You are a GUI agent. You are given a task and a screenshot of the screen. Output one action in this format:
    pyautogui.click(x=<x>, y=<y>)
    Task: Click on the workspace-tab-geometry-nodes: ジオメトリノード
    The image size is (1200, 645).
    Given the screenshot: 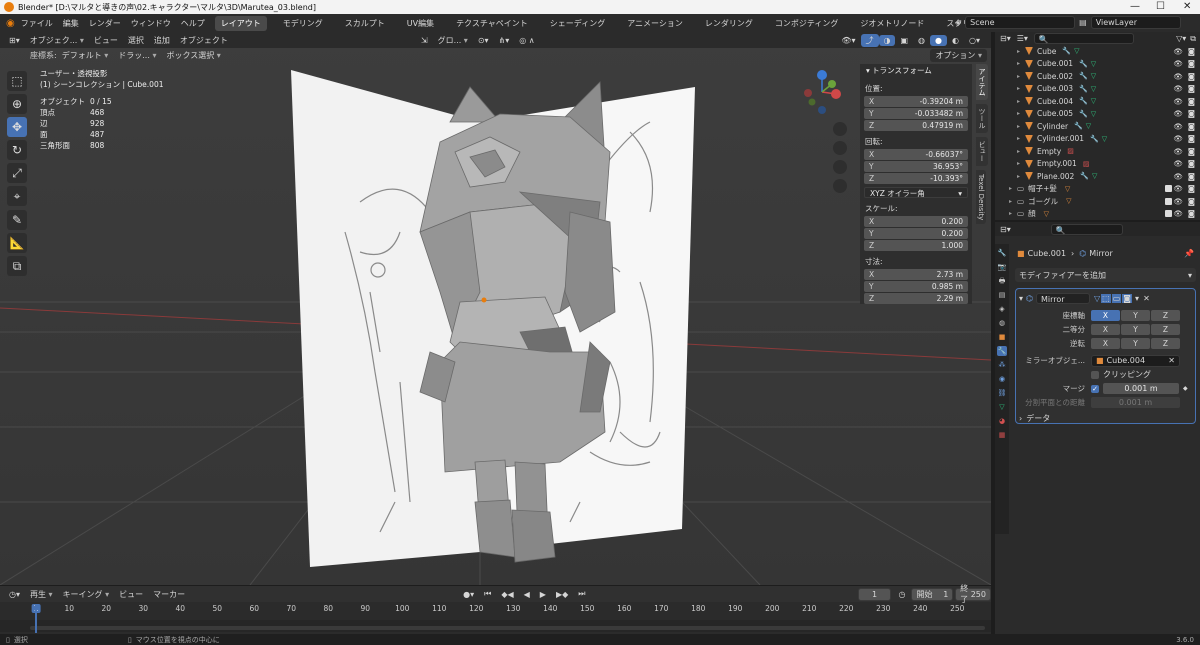 What is the action you would take?
    pyautogui.click(x=892, y=23)
    